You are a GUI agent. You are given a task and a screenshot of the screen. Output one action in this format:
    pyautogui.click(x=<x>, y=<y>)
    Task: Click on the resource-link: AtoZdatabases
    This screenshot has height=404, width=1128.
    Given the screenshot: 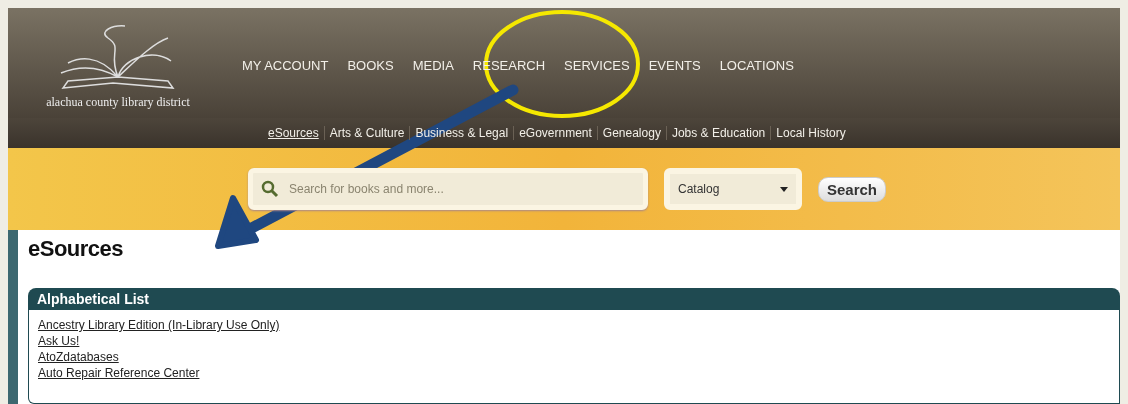 What is the action you would take?
    pyautogui.click(x=78, y=357)
    